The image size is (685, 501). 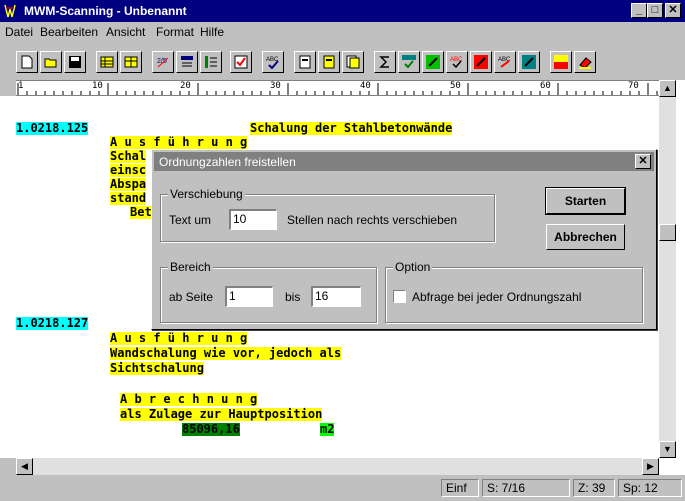 I want to click on open-folder-icon, so click(x=50, y=63).